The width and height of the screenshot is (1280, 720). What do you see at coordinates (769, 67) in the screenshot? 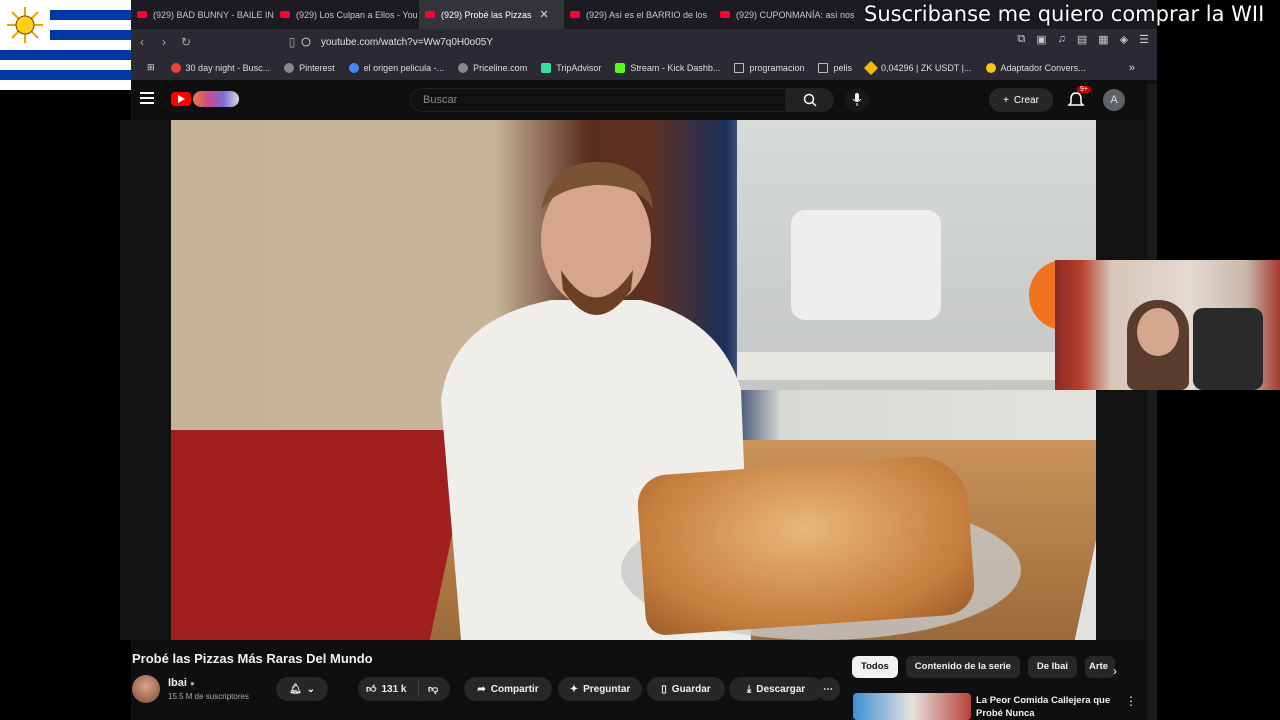
I see `bookmark-folder: programacion` at bounding box center [769, 67].